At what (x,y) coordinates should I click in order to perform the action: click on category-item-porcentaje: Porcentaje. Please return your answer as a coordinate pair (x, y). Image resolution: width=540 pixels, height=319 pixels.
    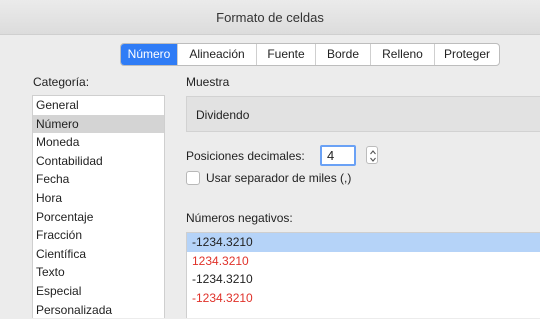
    Looking at the image, I should click on (98, 217).